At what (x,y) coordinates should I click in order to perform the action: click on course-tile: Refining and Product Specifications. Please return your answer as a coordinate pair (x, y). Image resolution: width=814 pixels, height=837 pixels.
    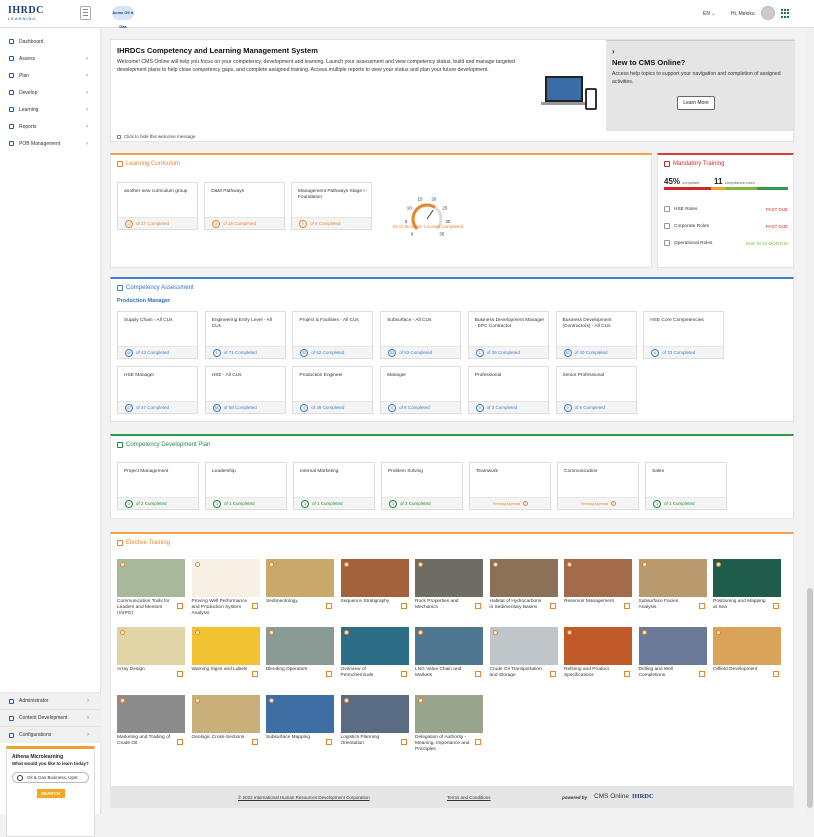
    Looking at the image, I should click on (598, 655).